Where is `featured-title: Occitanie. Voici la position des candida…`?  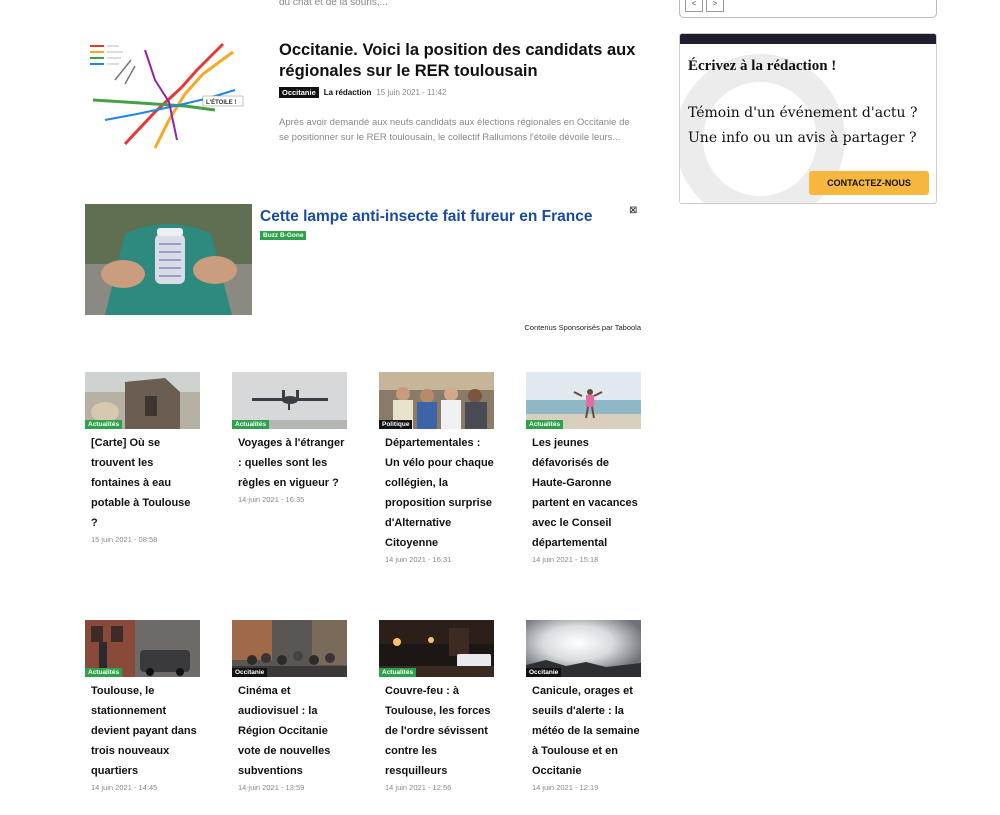 featured-title: Occitanie. Voici la position des candida… is located at coordinates (459, 61).